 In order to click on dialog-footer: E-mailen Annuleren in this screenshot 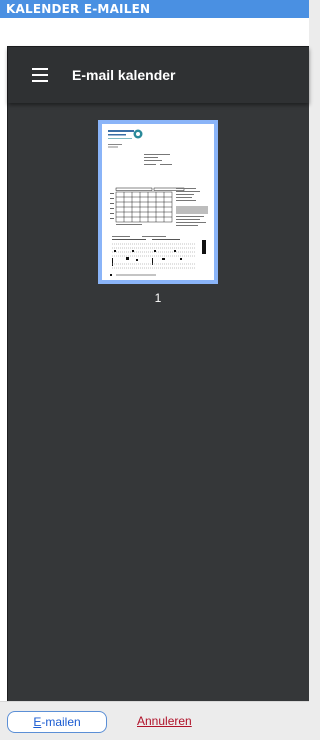, I will do `click(154, 720)`.